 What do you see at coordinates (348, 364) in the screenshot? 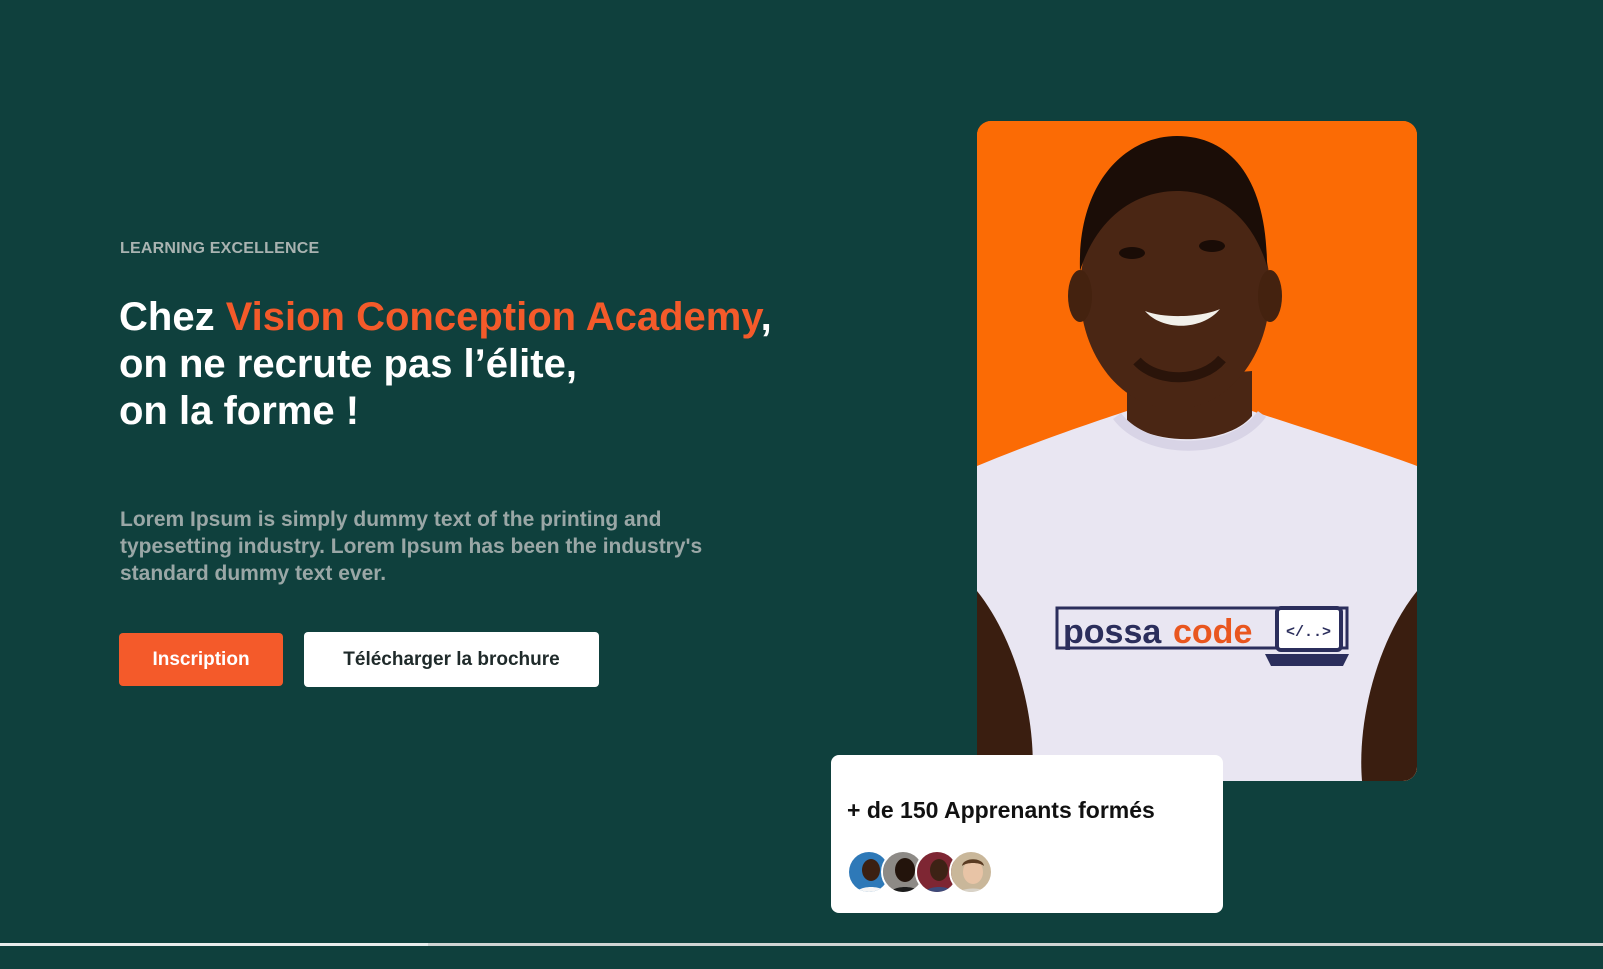
I see `headline-line2: on ne recrute pas l’élite,` at bounding box center [348, 364].